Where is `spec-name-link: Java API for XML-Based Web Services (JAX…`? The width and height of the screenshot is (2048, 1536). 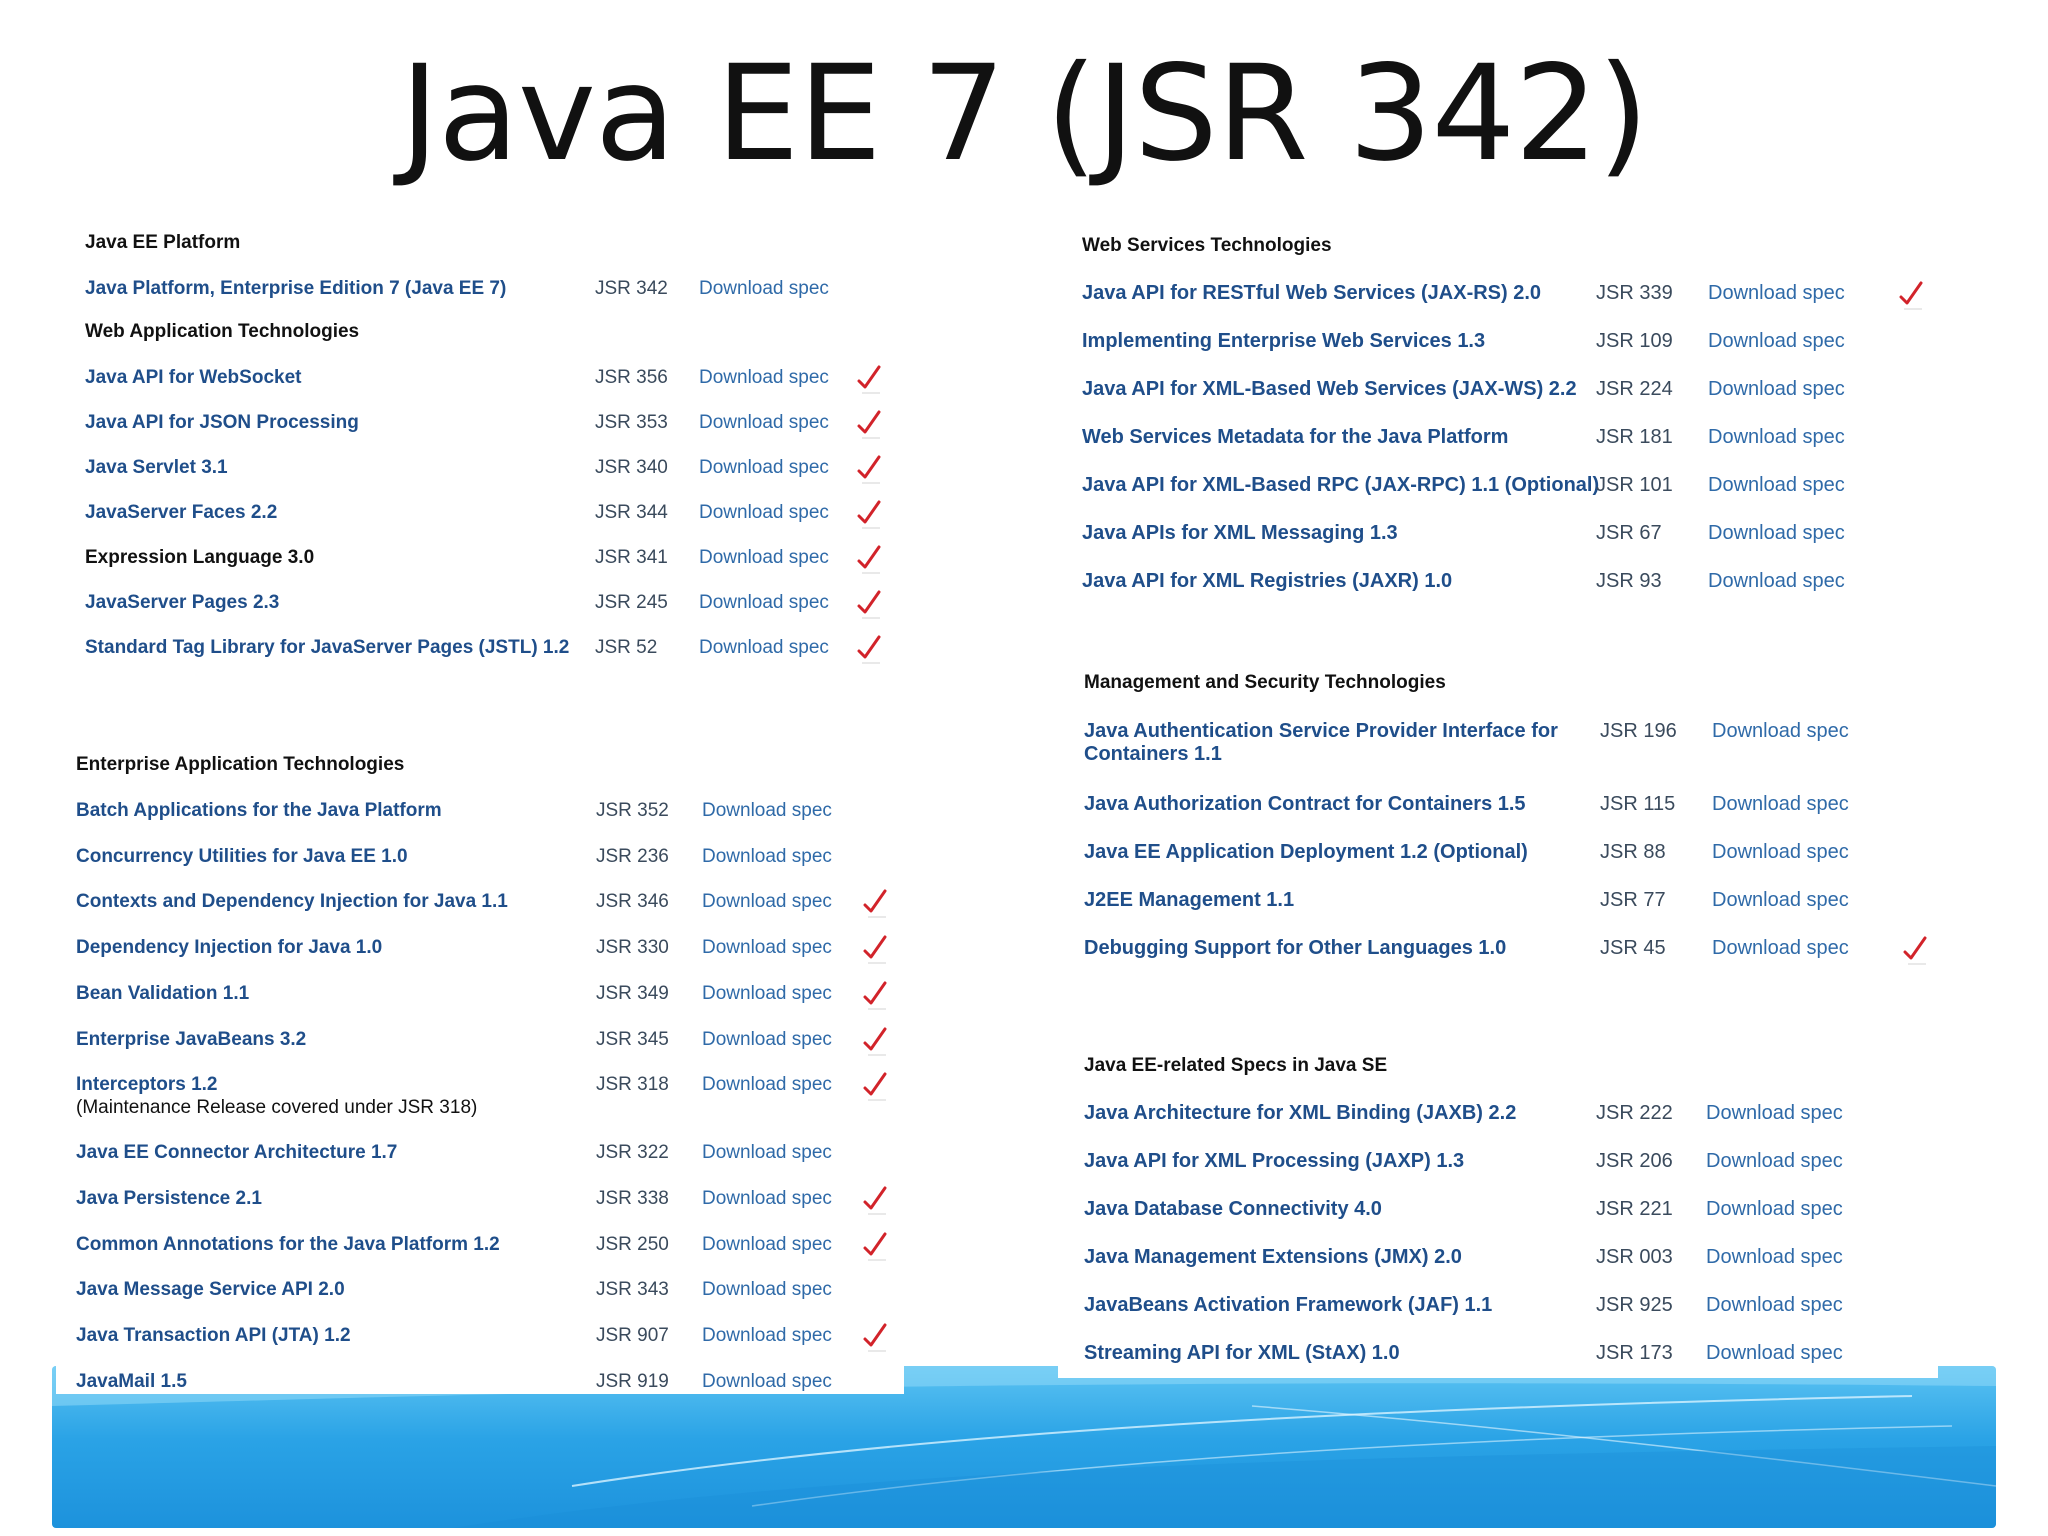 spec-name-link: Java API for XML-Based Web Services (JAX… is located at coordinates (1329, 389).